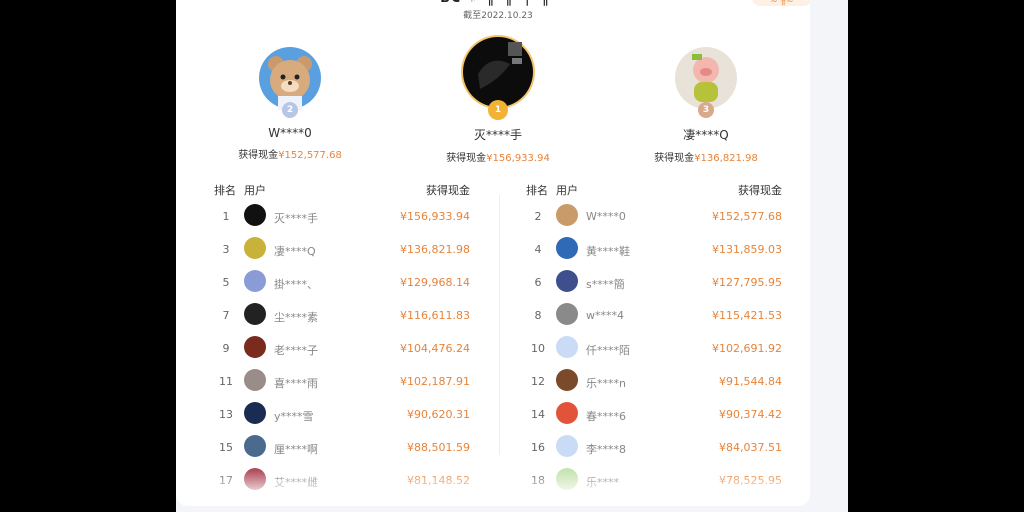 The width and height of the screenshot is (1024, 512). I want to click on table-row: 10 仟****陌 ¥102,691.92, so click(658, 348).